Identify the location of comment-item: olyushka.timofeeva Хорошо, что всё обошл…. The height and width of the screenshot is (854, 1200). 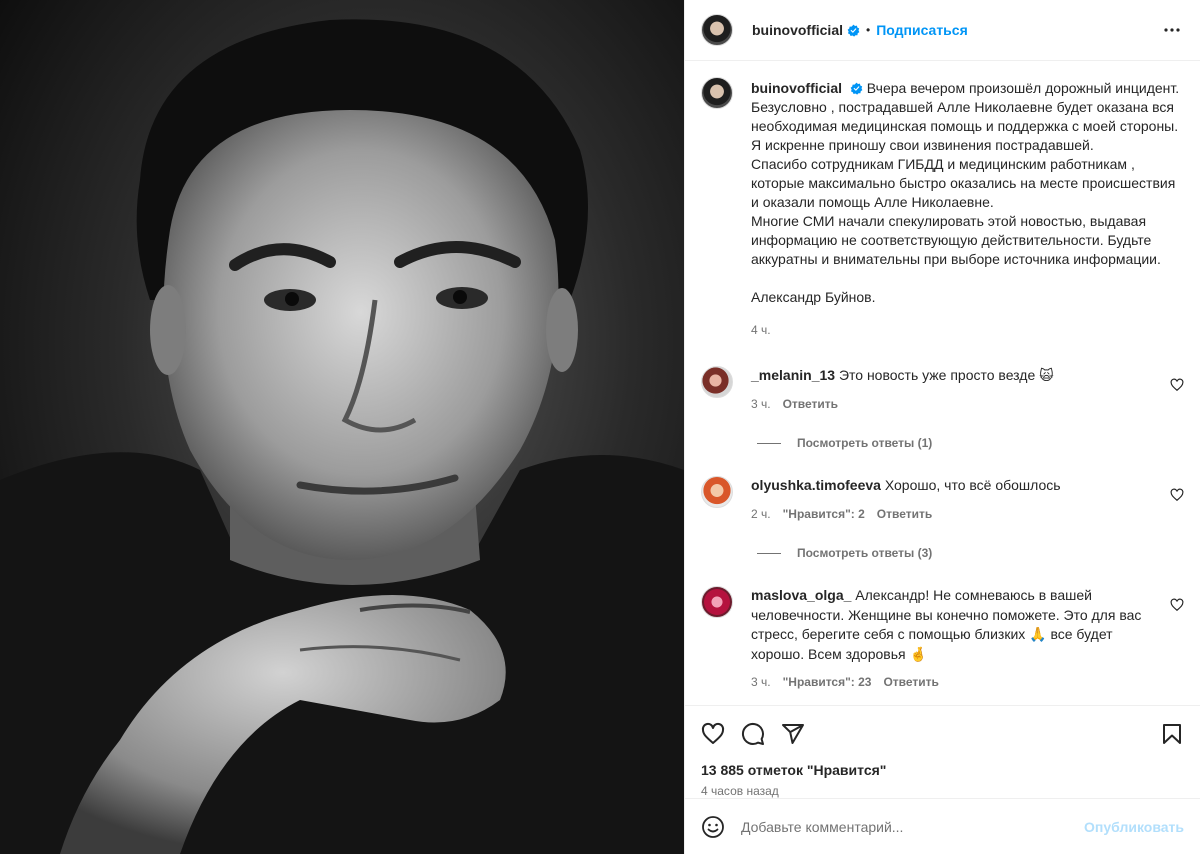
(942, 500).